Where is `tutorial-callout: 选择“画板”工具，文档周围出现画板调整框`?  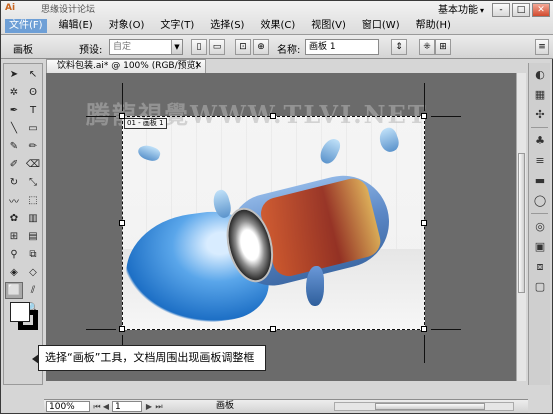 tutorial-callout: 选择“画板”工具，文档周围出现画板调整框 is located at coordinates (149, 358).